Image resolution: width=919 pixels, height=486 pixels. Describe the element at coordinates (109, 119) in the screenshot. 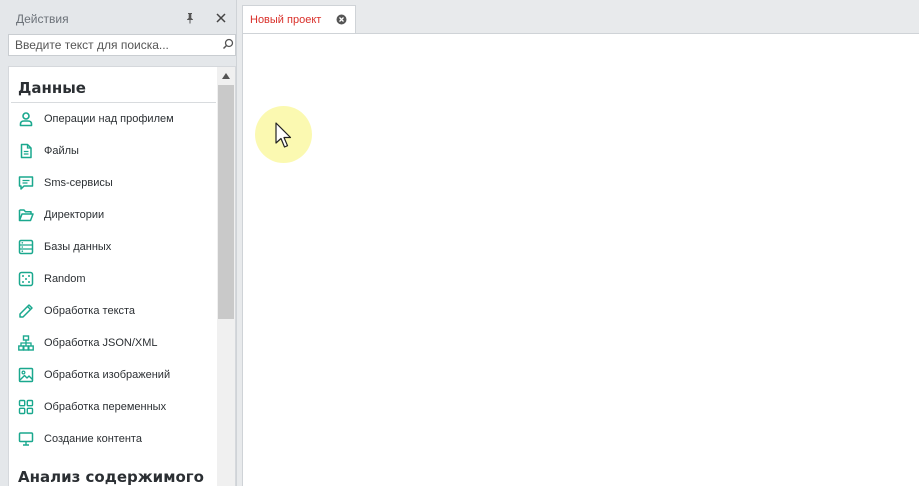

I see `action-label: Операции над профилем` at that location.